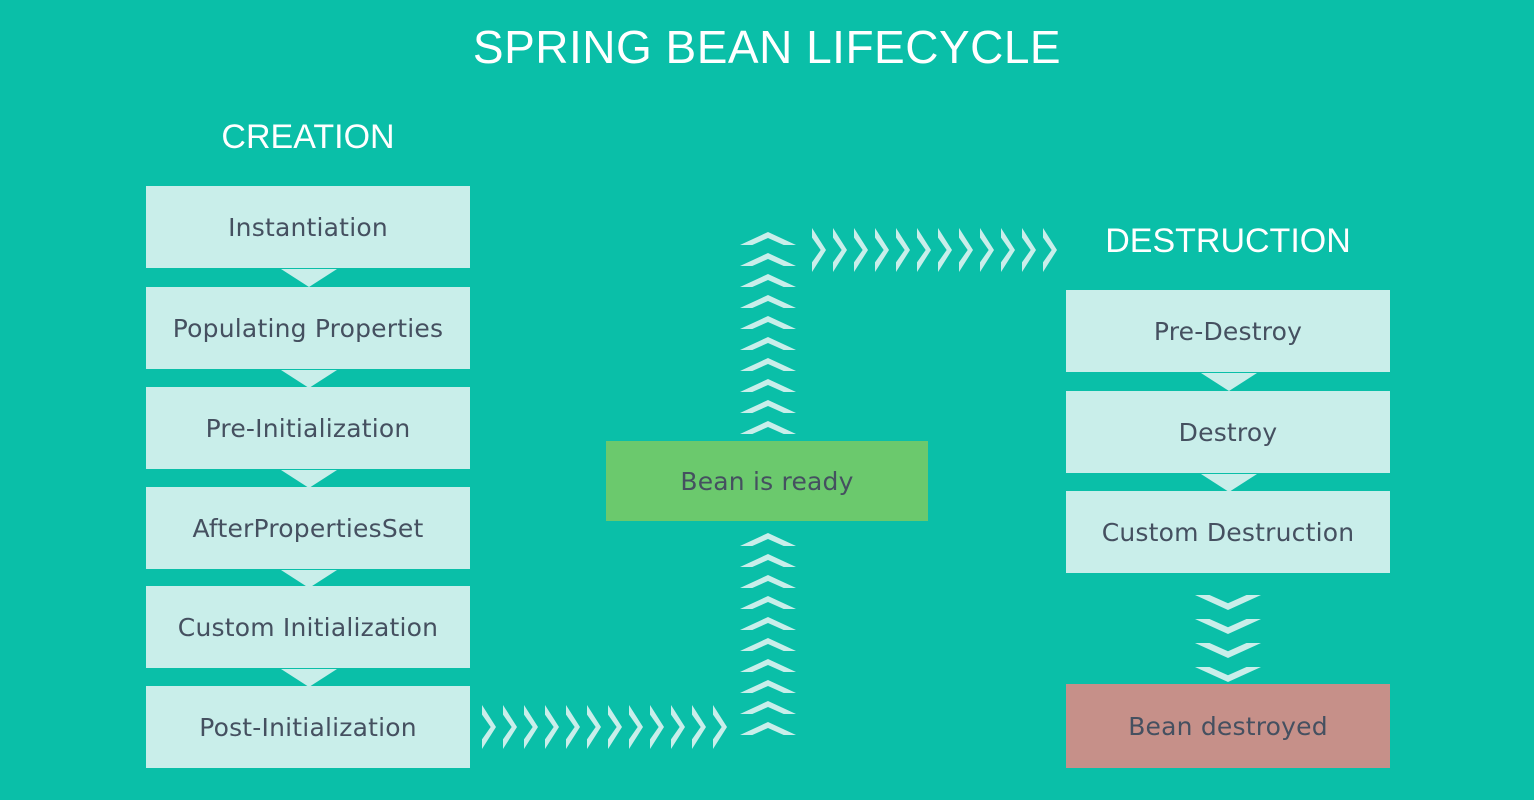 This screenshot has width=1534, height=800. I want to click on creation-step-pre-initialization: Pre-Initialization, so click(308, 428).